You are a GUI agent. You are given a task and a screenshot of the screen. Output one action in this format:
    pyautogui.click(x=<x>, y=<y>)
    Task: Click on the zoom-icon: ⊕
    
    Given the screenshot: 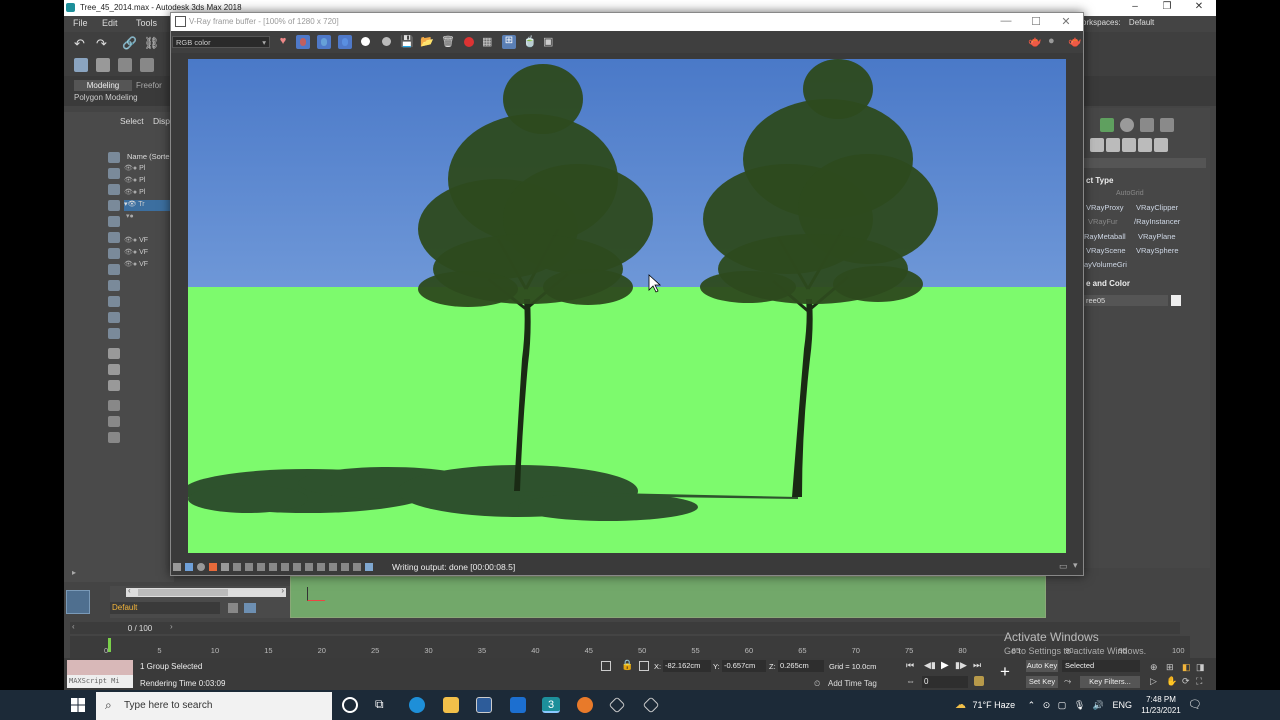 What is the action you would take?
    pyautogui.click(x=1154, y=667)
    